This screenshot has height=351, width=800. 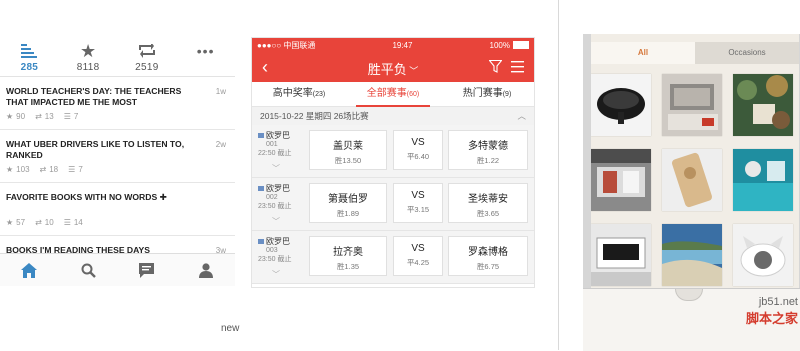 I want to click on odds: 平6.40, so click(x=418, y=156).